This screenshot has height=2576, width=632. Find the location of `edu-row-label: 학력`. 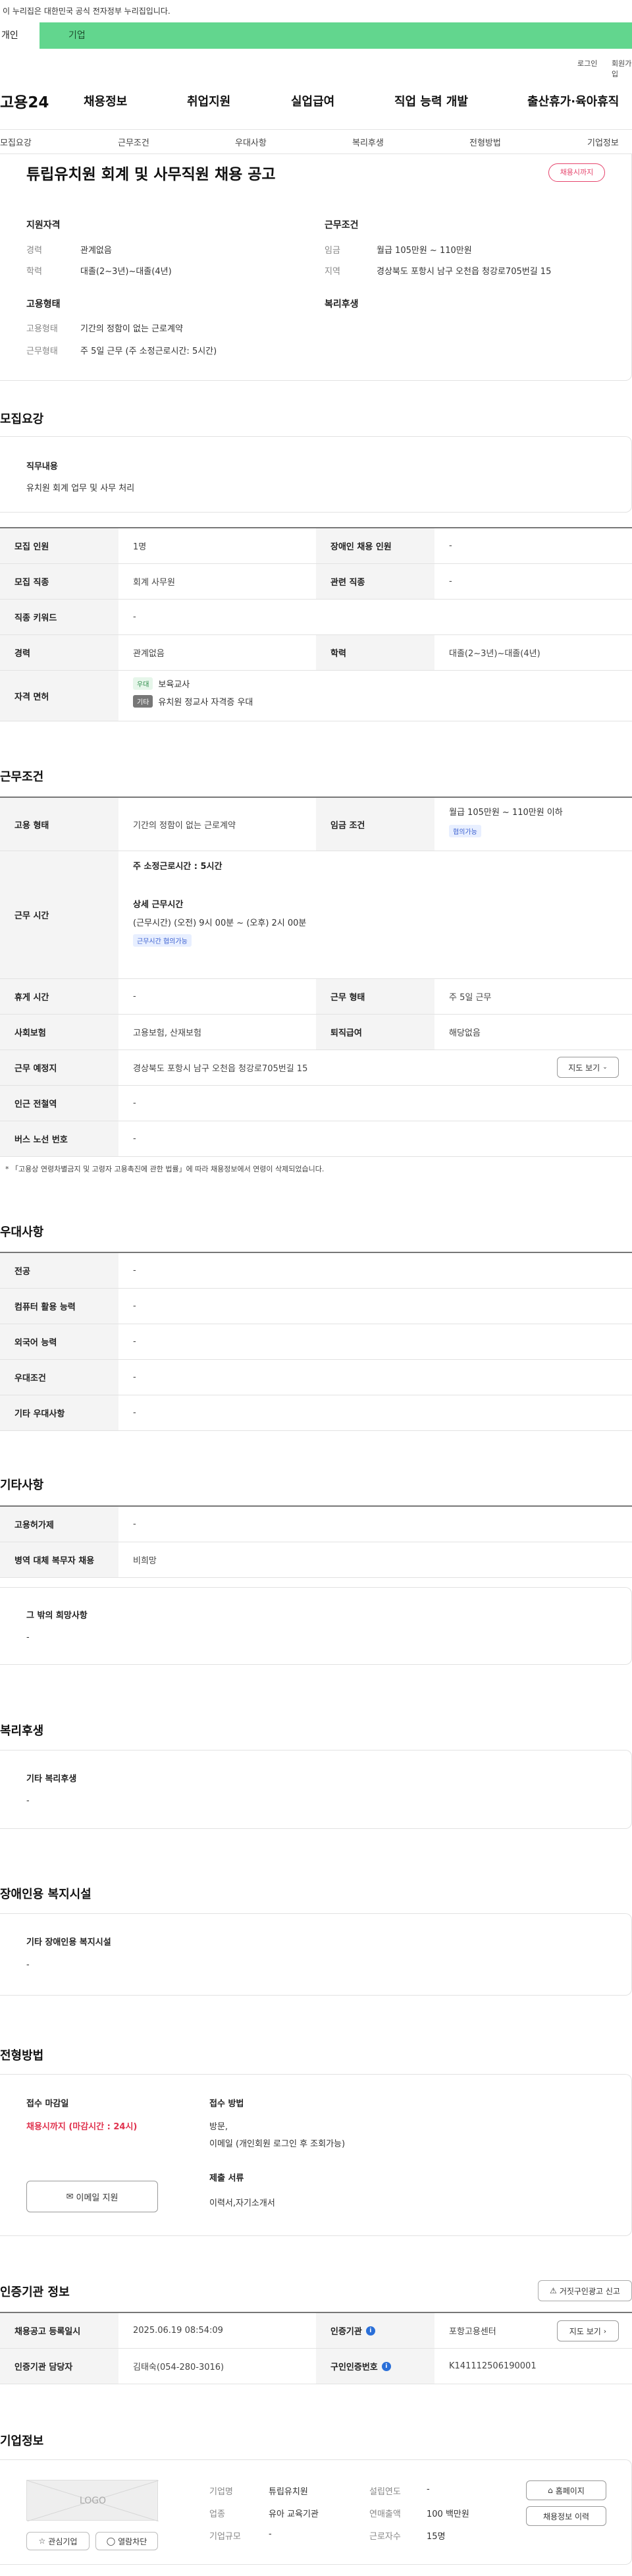

edu-row-label: 학력 is located at coordinates (375, 652).